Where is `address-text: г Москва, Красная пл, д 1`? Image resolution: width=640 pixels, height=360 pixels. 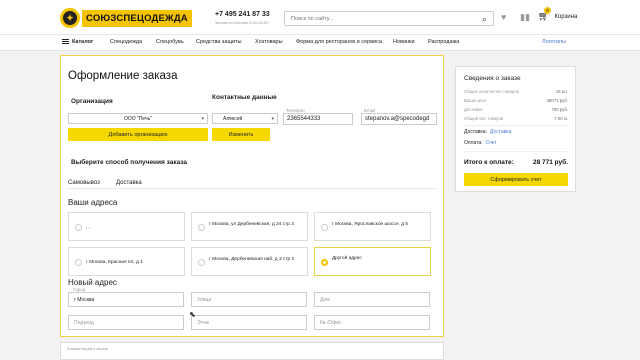 address-text: г Москва, Красная пл, д 1 is located at coordinates (114, 262).